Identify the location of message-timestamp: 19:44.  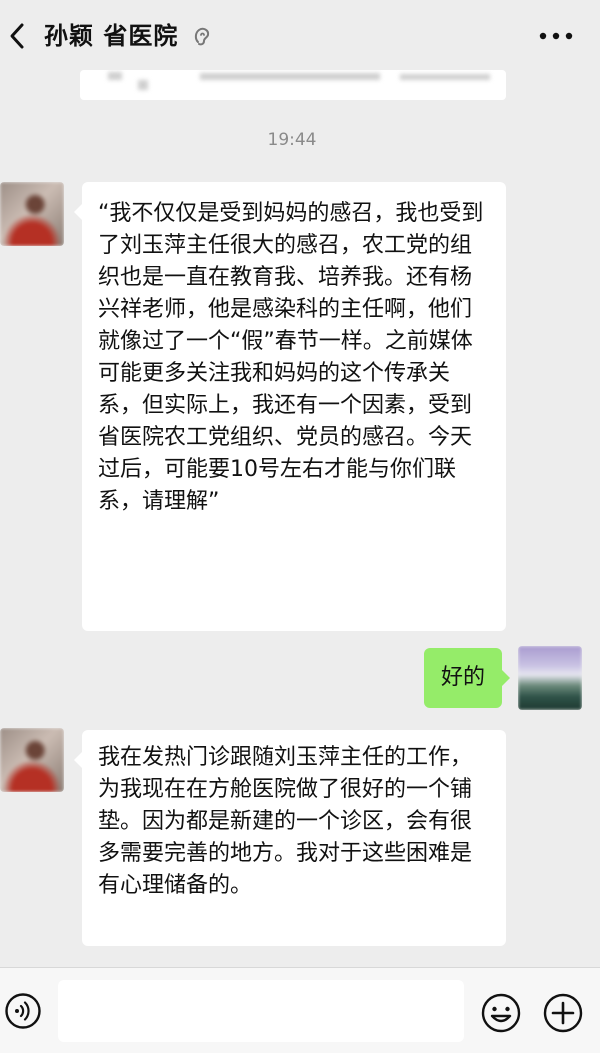
(292, 140).